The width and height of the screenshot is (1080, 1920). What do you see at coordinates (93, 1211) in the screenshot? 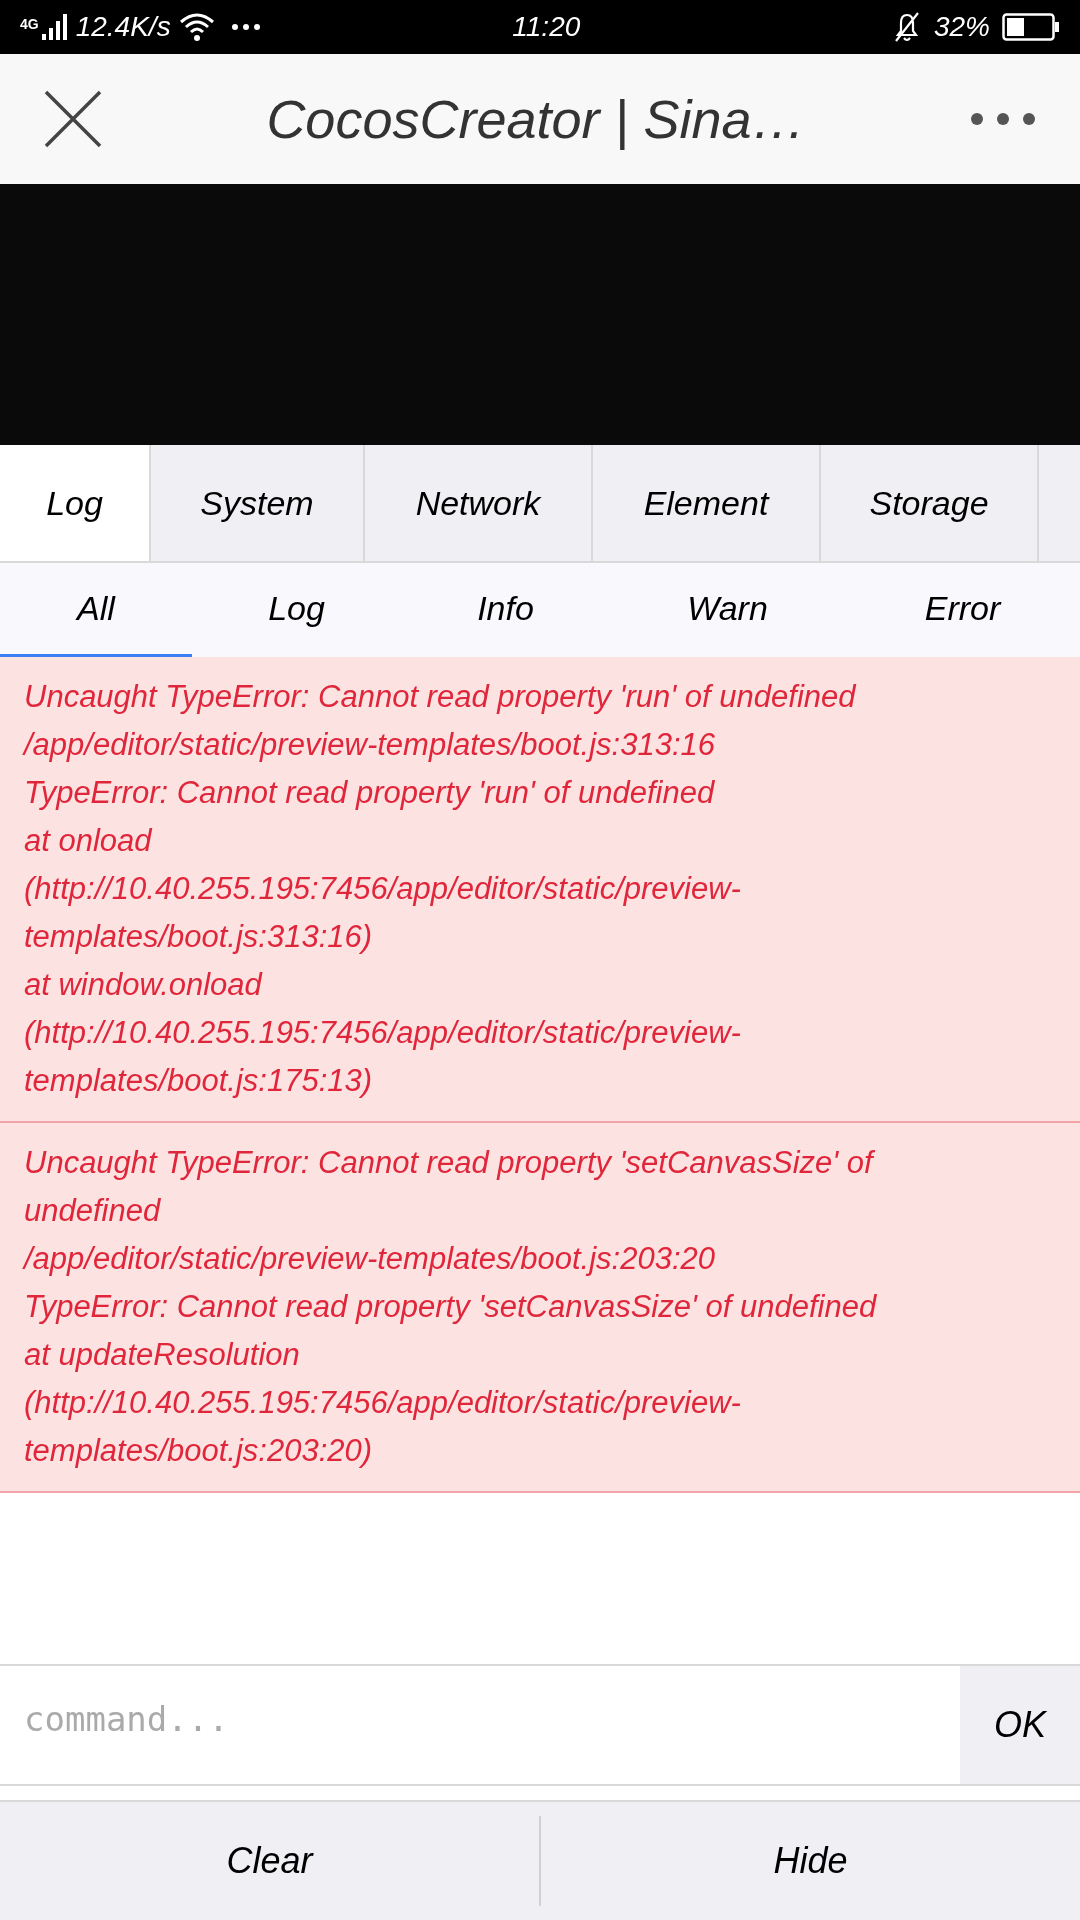
I see `log-line: undefined` at bounding box center [93, 1211].